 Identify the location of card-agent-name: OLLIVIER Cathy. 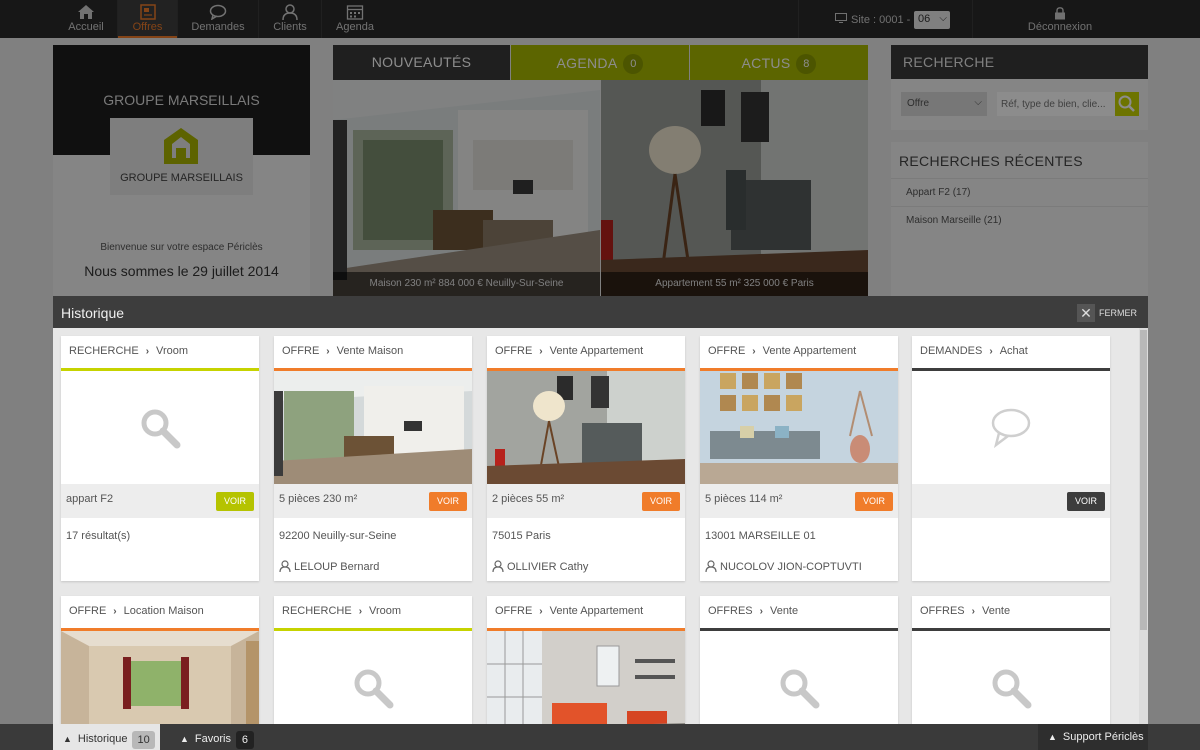
(548, 567).